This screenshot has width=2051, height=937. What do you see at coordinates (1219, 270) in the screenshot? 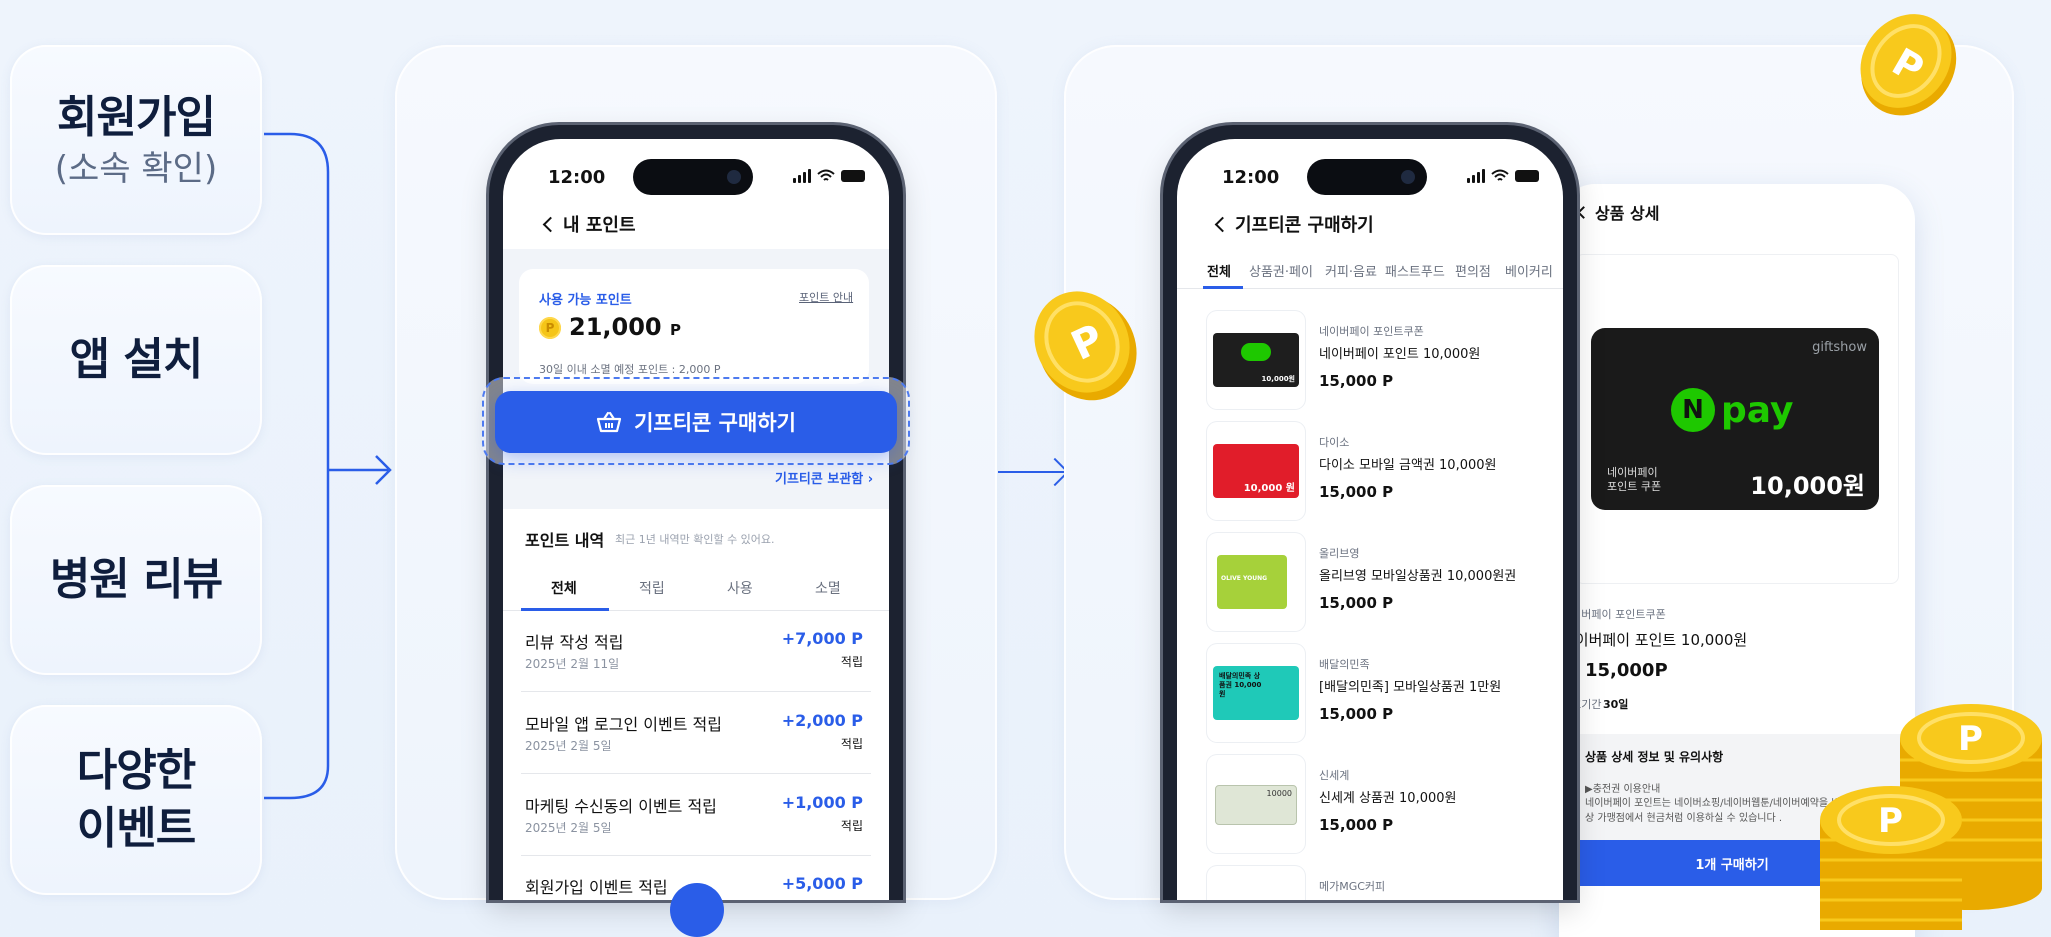
I see `category-tab-all: 전체` at bounding box center [1219, 270].